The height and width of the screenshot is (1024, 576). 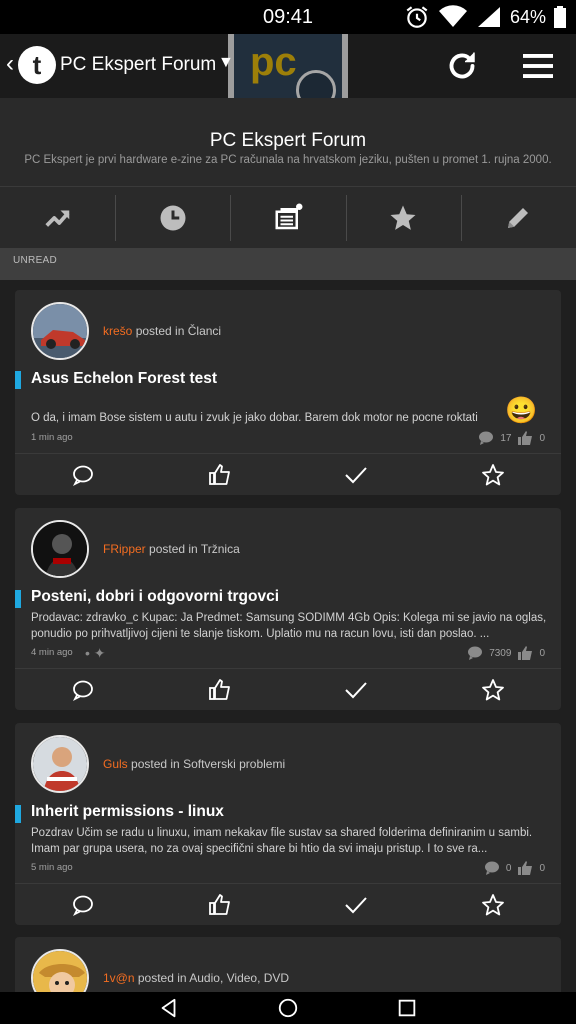 What do you see at coordinates (172, 217) in the screenshot?
I see `tab-timeline` at bounding box center [172, 217].